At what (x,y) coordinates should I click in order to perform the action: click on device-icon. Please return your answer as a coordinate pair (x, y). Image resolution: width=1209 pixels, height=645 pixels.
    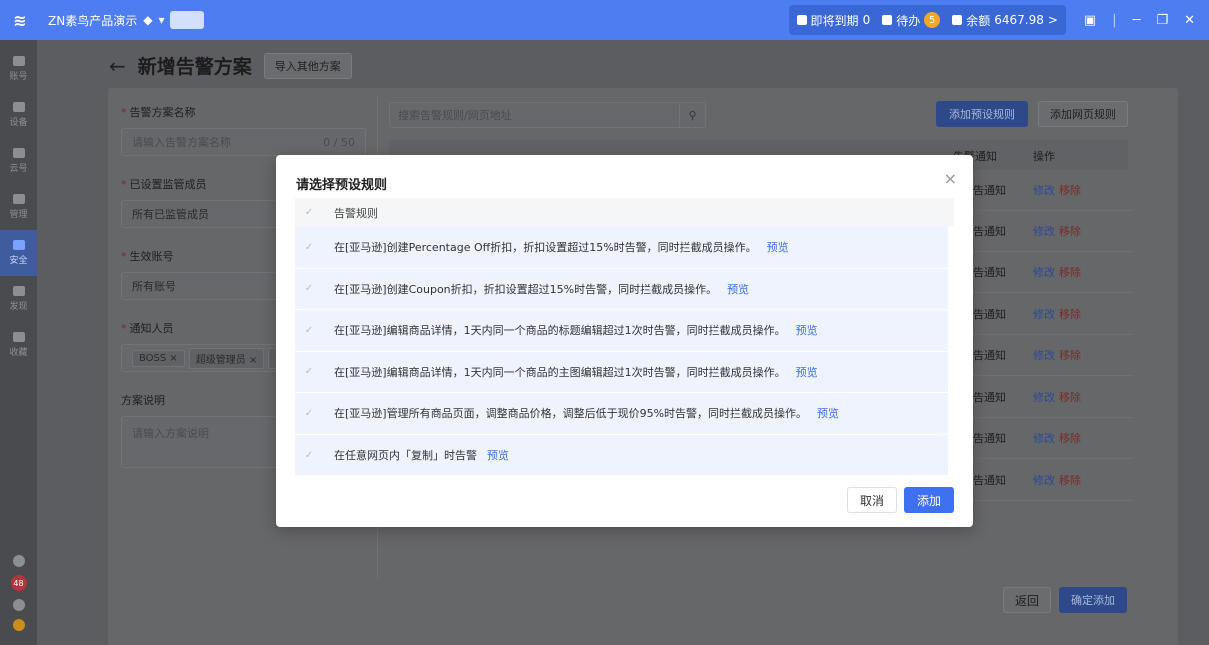
    Looking at the image, I should click on (18, 107).